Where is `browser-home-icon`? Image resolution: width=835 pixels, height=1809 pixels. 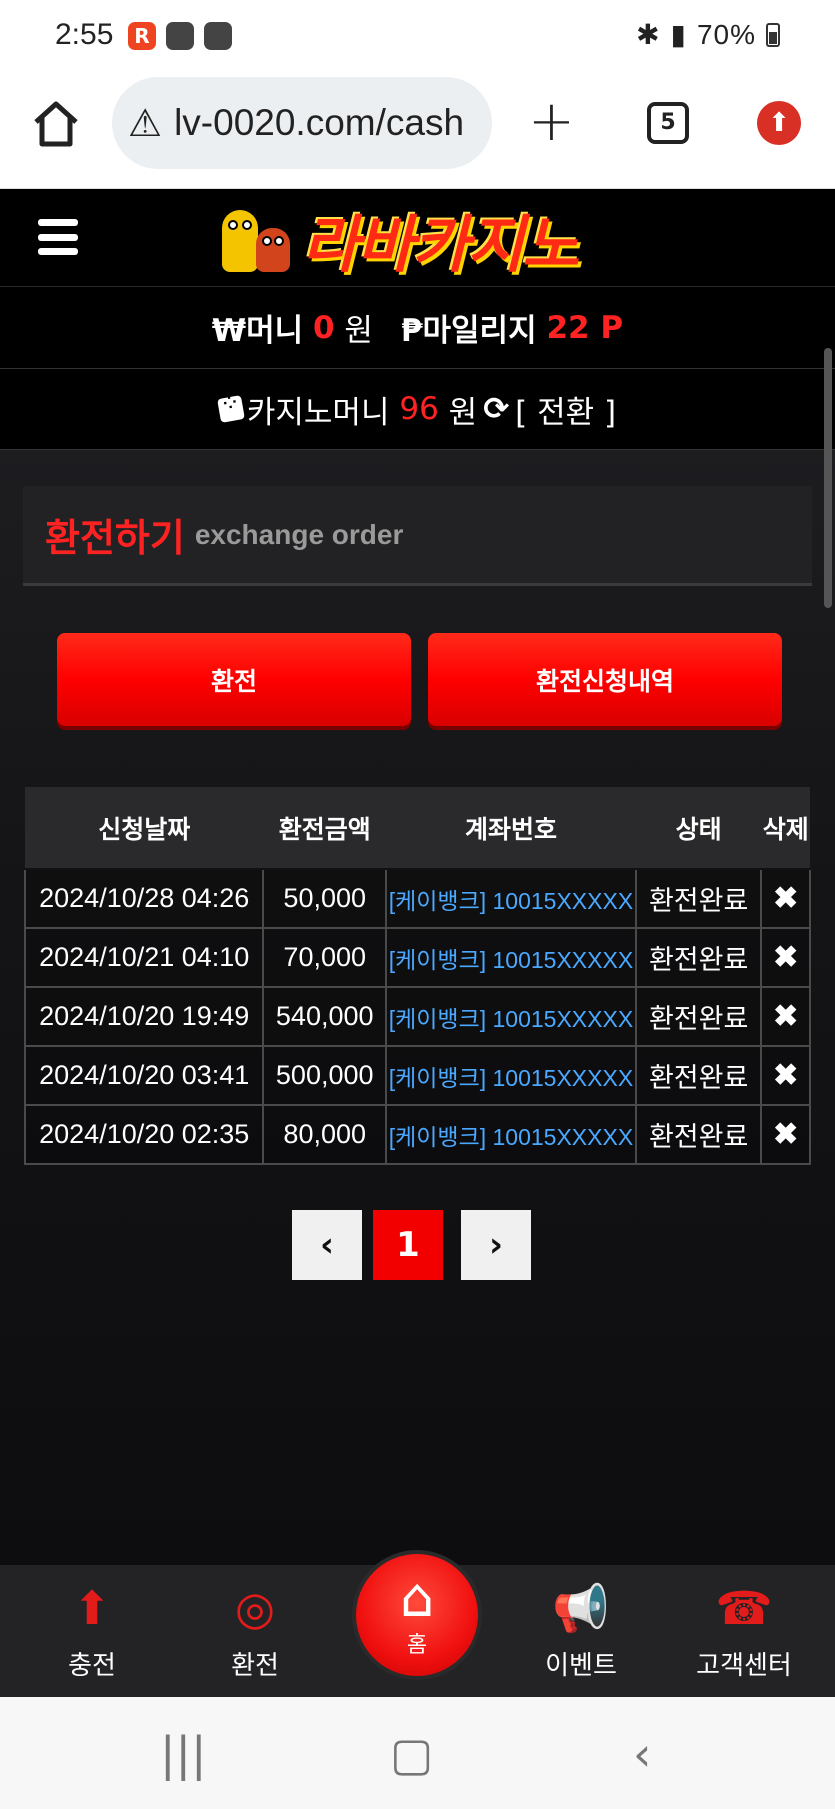
browser-home-icon is located at coordinates (56, 124).